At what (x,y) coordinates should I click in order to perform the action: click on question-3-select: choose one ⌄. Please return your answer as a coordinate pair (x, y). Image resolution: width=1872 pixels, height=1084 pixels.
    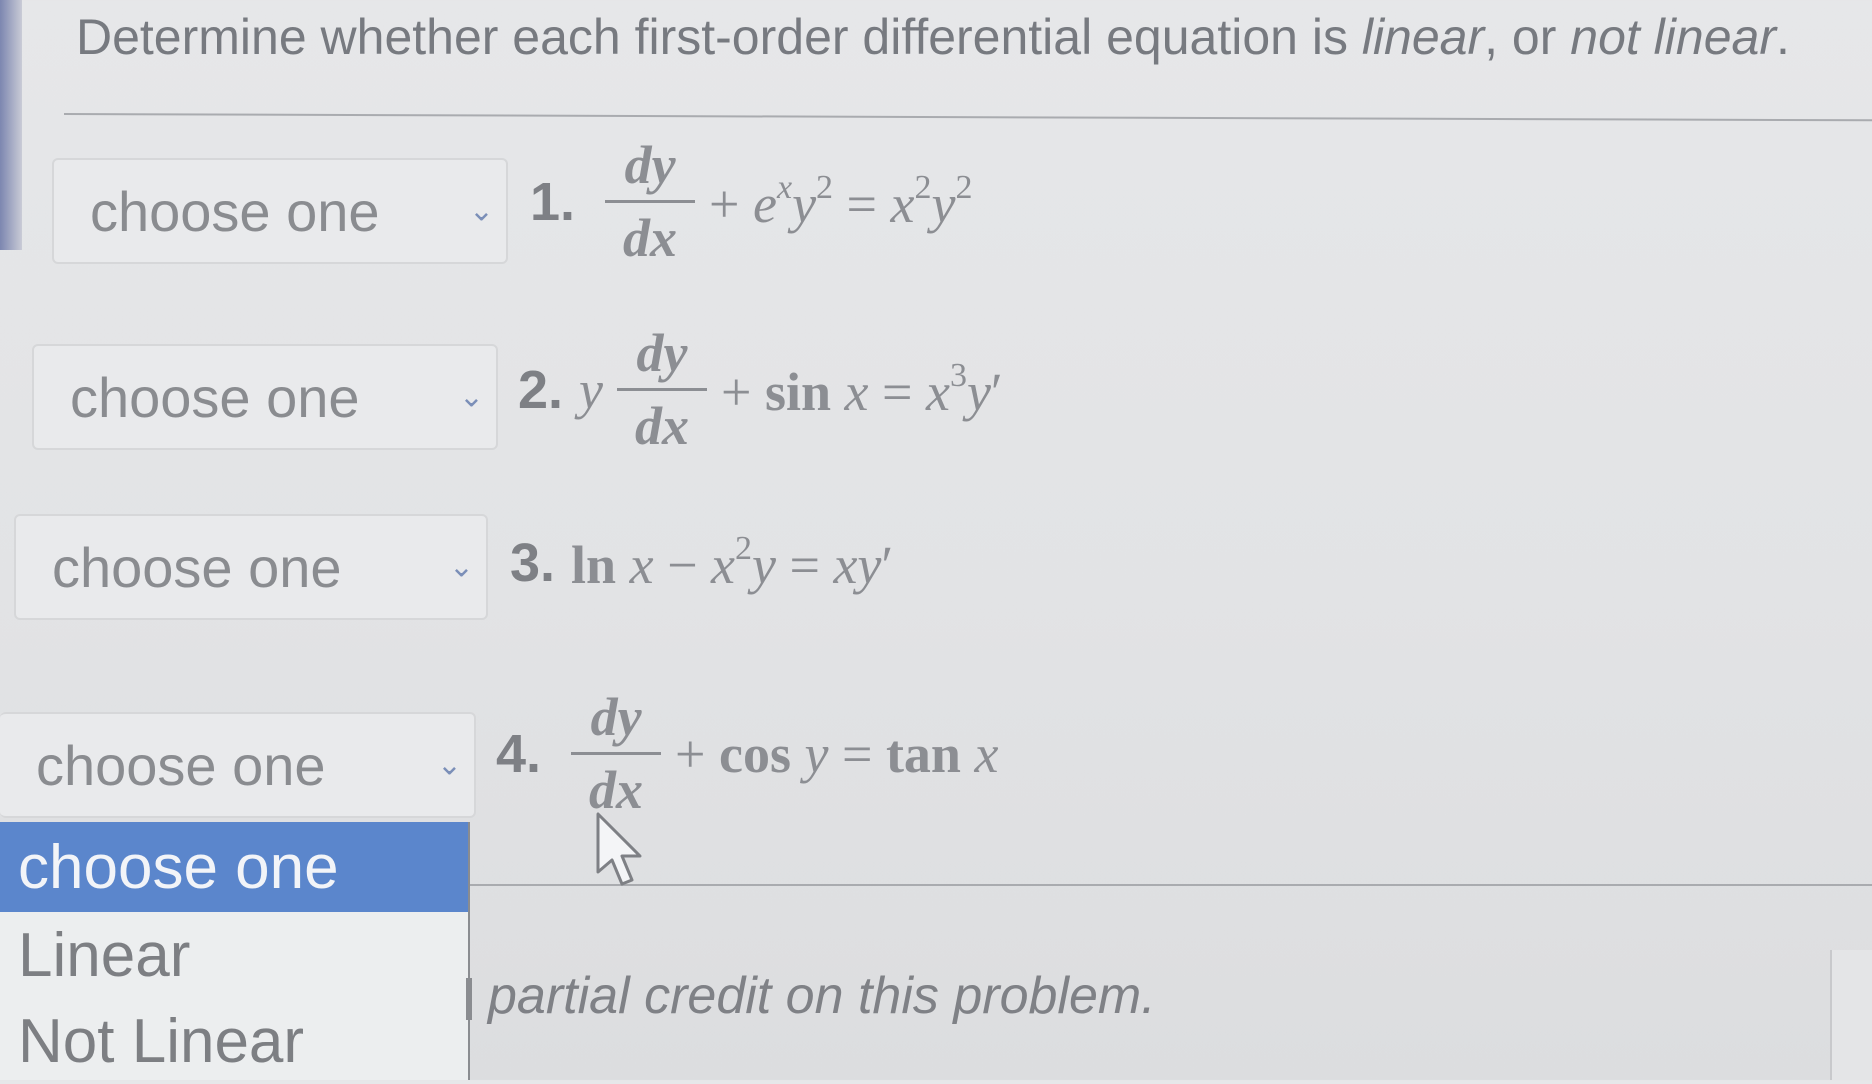
    Looking at the image, I should click on (251, 567).